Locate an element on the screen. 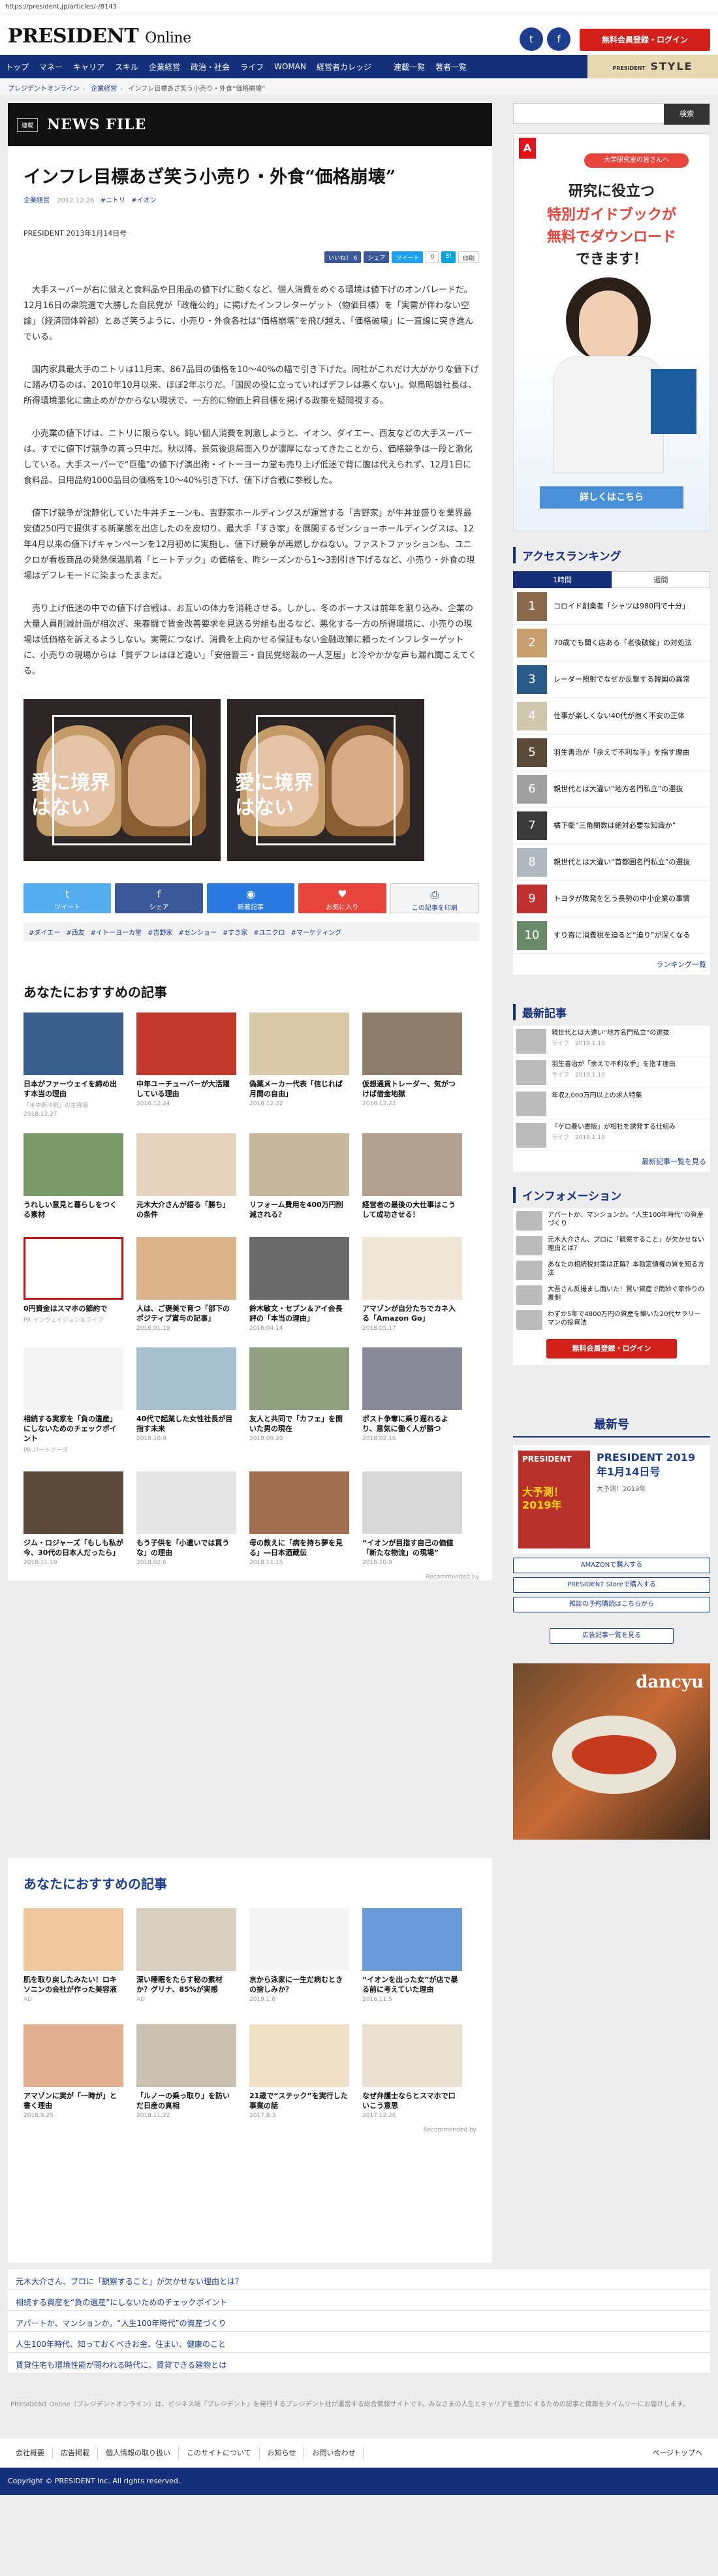  breadcrumb-home: プレジデントオンライン is located at coordinates (44, 89).